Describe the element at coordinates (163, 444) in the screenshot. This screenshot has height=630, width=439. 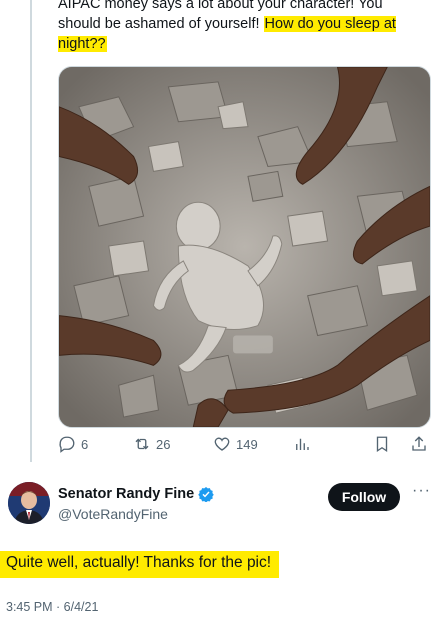
I see `retweet-count: 26` at that location.